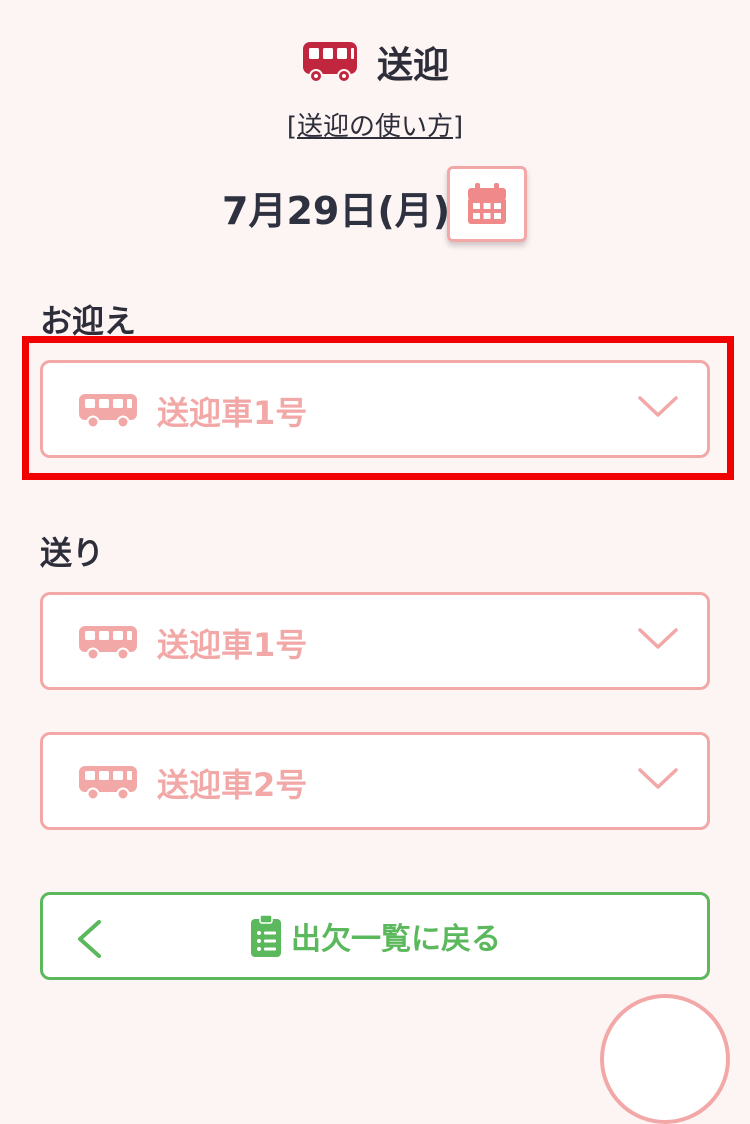 Image resolution: width=750 pixels, height=1124 pixels. I want to click on dropoff-vehicle-value-1: 送迎車1号, so click(232, 645).